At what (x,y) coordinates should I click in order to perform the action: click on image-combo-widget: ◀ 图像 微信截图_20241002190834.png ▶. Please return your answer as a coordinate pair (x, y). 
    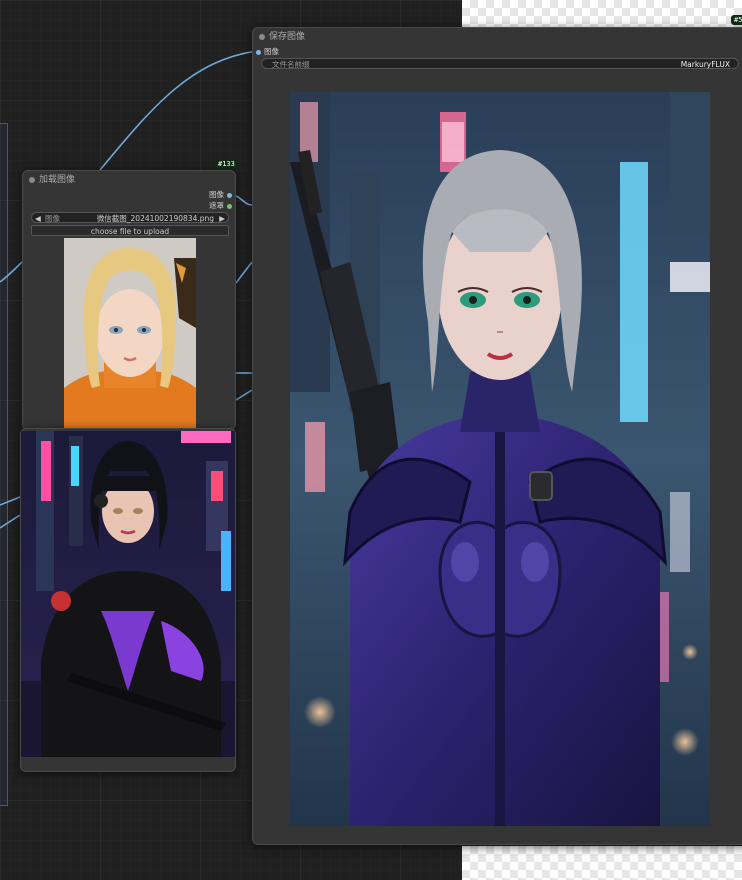
    Looking at the image, I should click on (130, 217).